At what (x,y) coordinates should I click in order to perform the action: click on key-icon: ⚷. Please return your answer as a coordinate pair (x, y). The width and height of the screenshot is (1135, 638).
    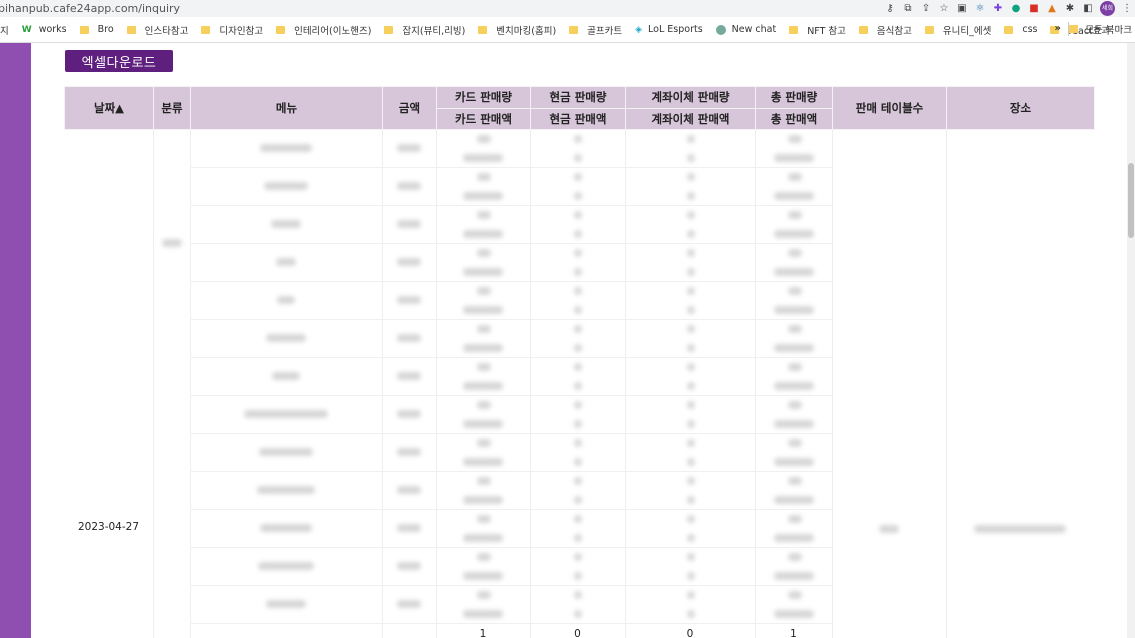
    Looking at the image, I should click on (890, 9).